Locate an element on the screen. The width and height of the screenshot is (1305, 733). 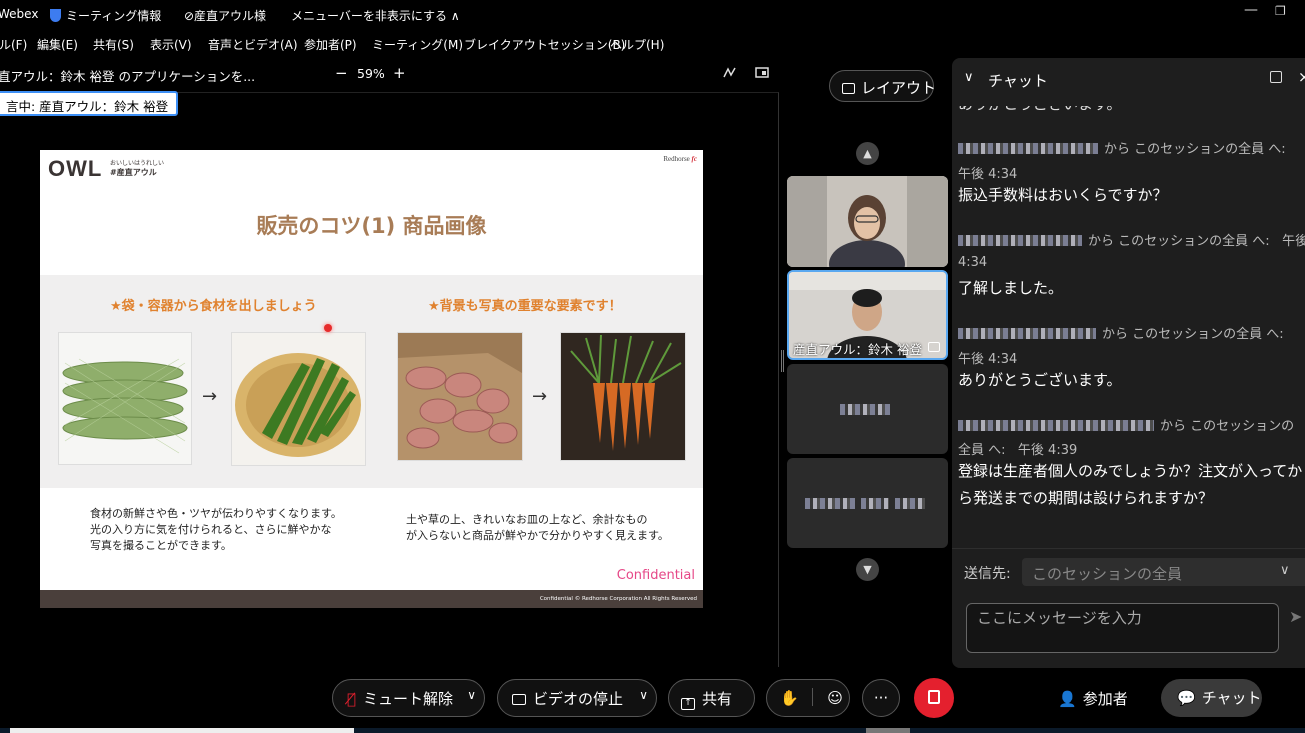
send-to-label: 送信先: is located at coordinates (987, 574).